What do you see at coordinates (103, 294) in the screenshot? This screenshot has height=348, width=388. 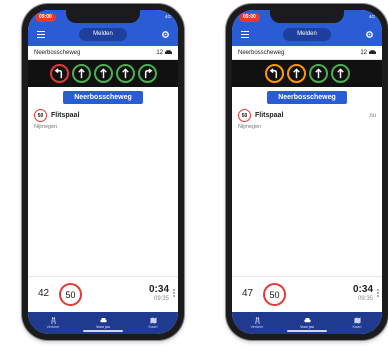 I see `speed-panel: 42 50 0:34 09:35` at bounding box center [103, 294].